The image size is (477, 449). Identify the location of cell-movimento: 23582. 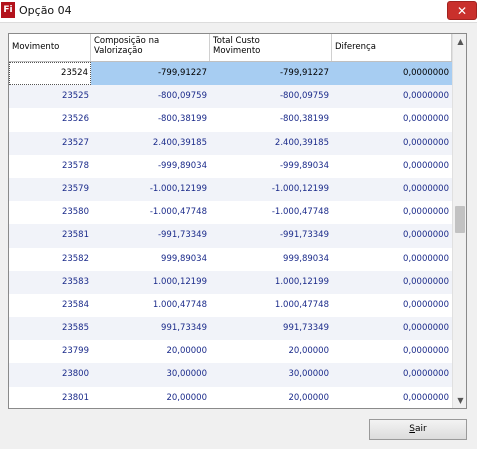
(50, 259).